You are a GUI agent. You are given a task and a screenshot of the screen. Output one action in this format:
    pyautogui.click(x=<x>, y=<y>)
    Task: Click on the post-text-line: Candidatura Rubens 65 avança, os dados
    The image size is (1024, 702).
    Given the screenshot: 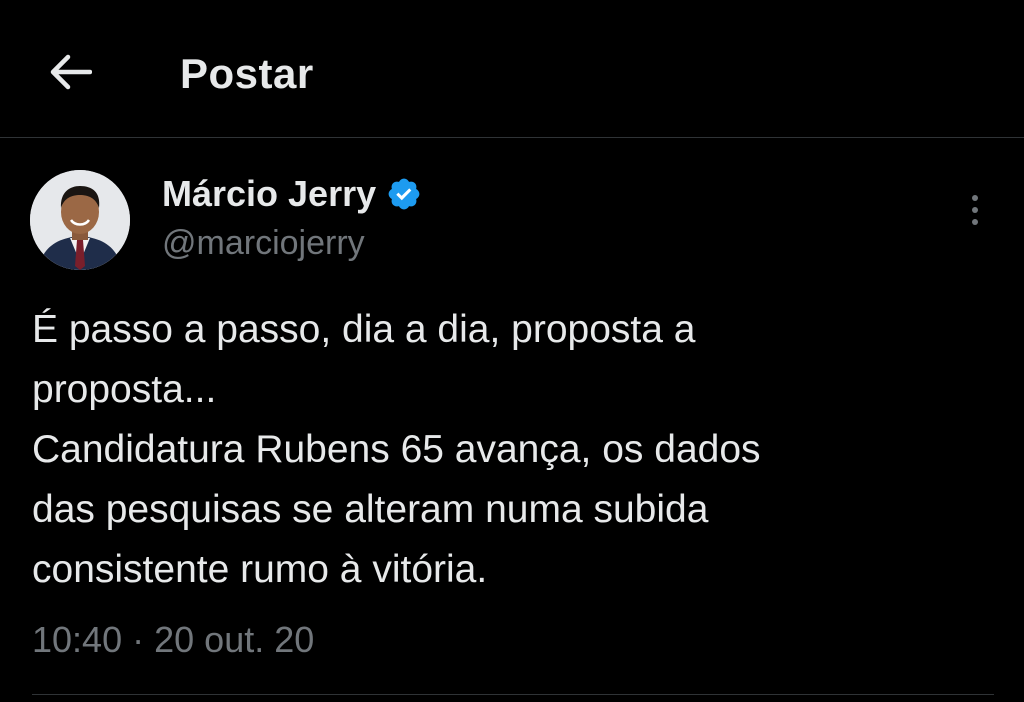 What is the action you would take?
    pyautogui.click(x=396, y=449)
    